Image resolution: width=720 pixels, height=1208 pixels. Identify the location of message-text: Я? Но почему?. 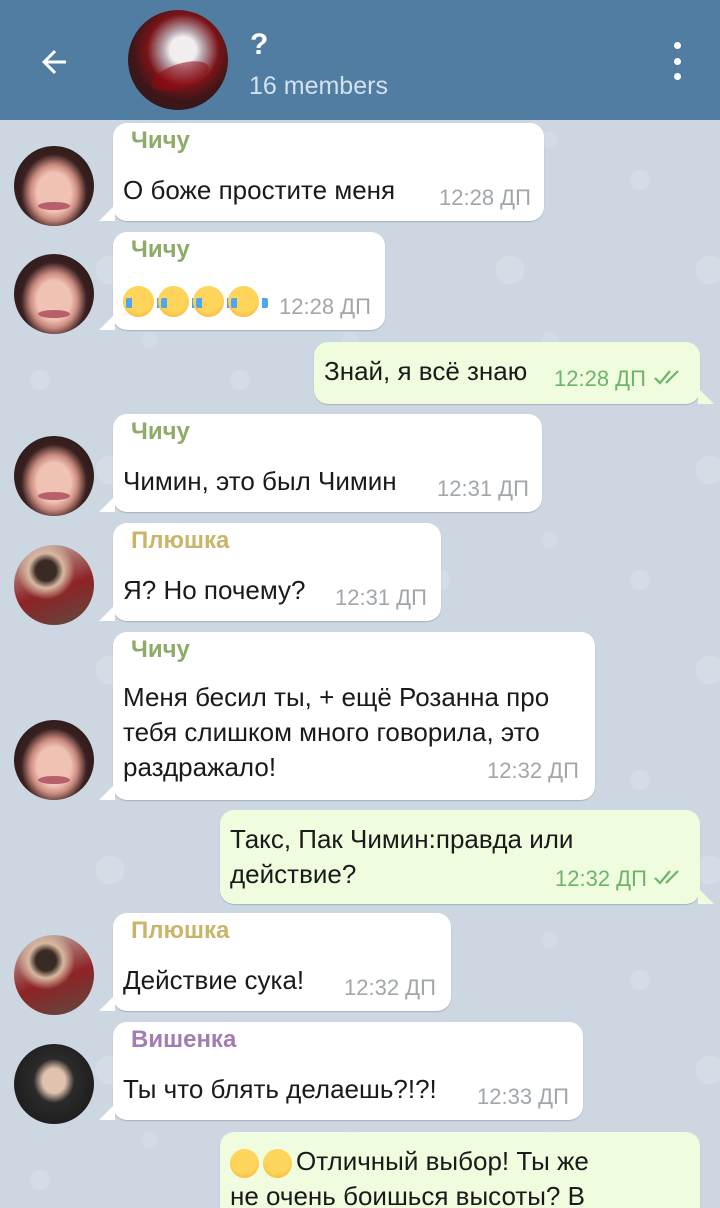
(214, 590).